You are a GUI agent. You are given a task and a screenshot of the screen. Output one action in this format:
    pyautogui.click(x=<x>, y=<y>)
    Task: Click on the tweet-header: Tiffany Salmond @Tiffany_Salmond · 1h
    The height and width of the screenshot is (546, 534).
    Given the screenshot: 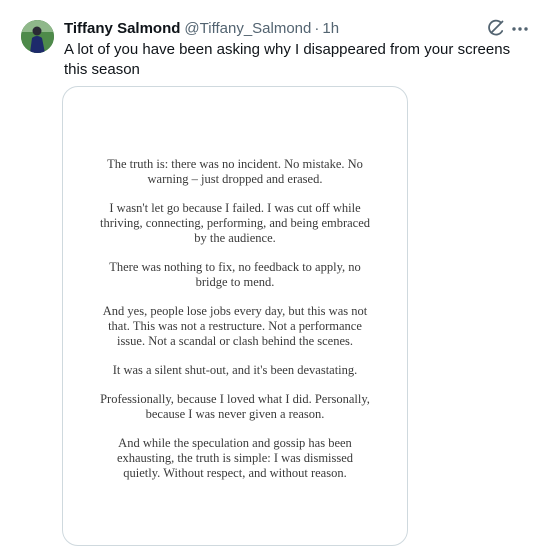 What is the action you would take?
    pyautogui.click(x=201, y=30)
    